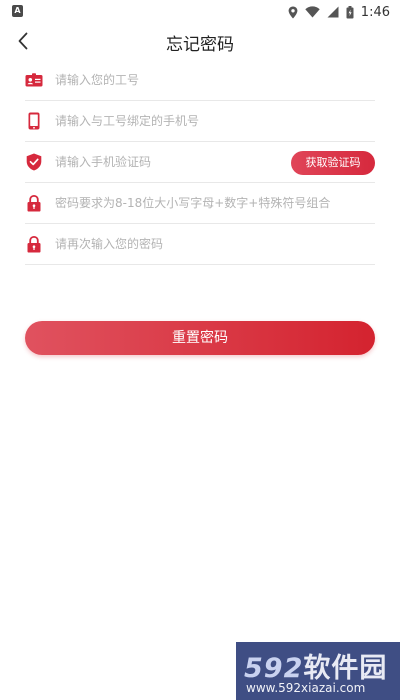 The height and width of the screenshot is (700, 400). What do you see at coordinates (350, 11) in the screenshot?
I see `battery-icon` at bounding box center [350, 11].